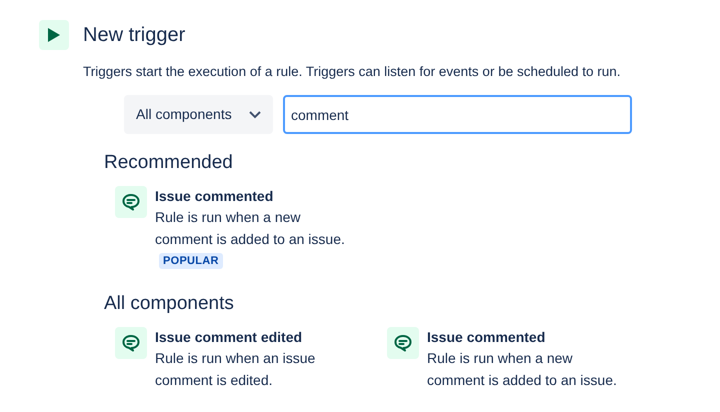 This screenshot has width=720, height=412. I want to click on trigger-description: Rule is run when an issue comment is edited., so click(235, 369).